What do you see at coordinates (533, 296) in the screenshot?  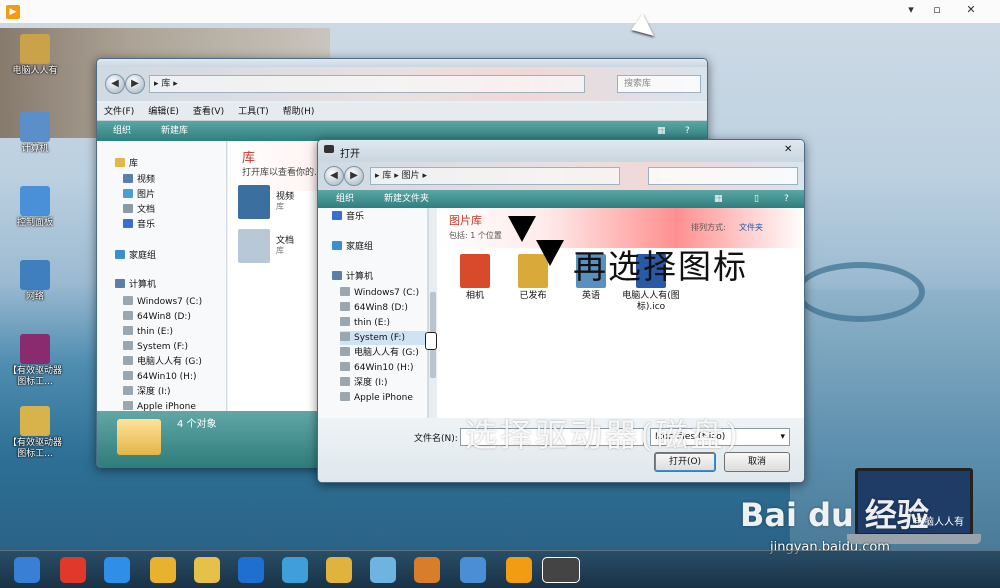 I see `file-name: 已发布` at bounding box center [533, 296].